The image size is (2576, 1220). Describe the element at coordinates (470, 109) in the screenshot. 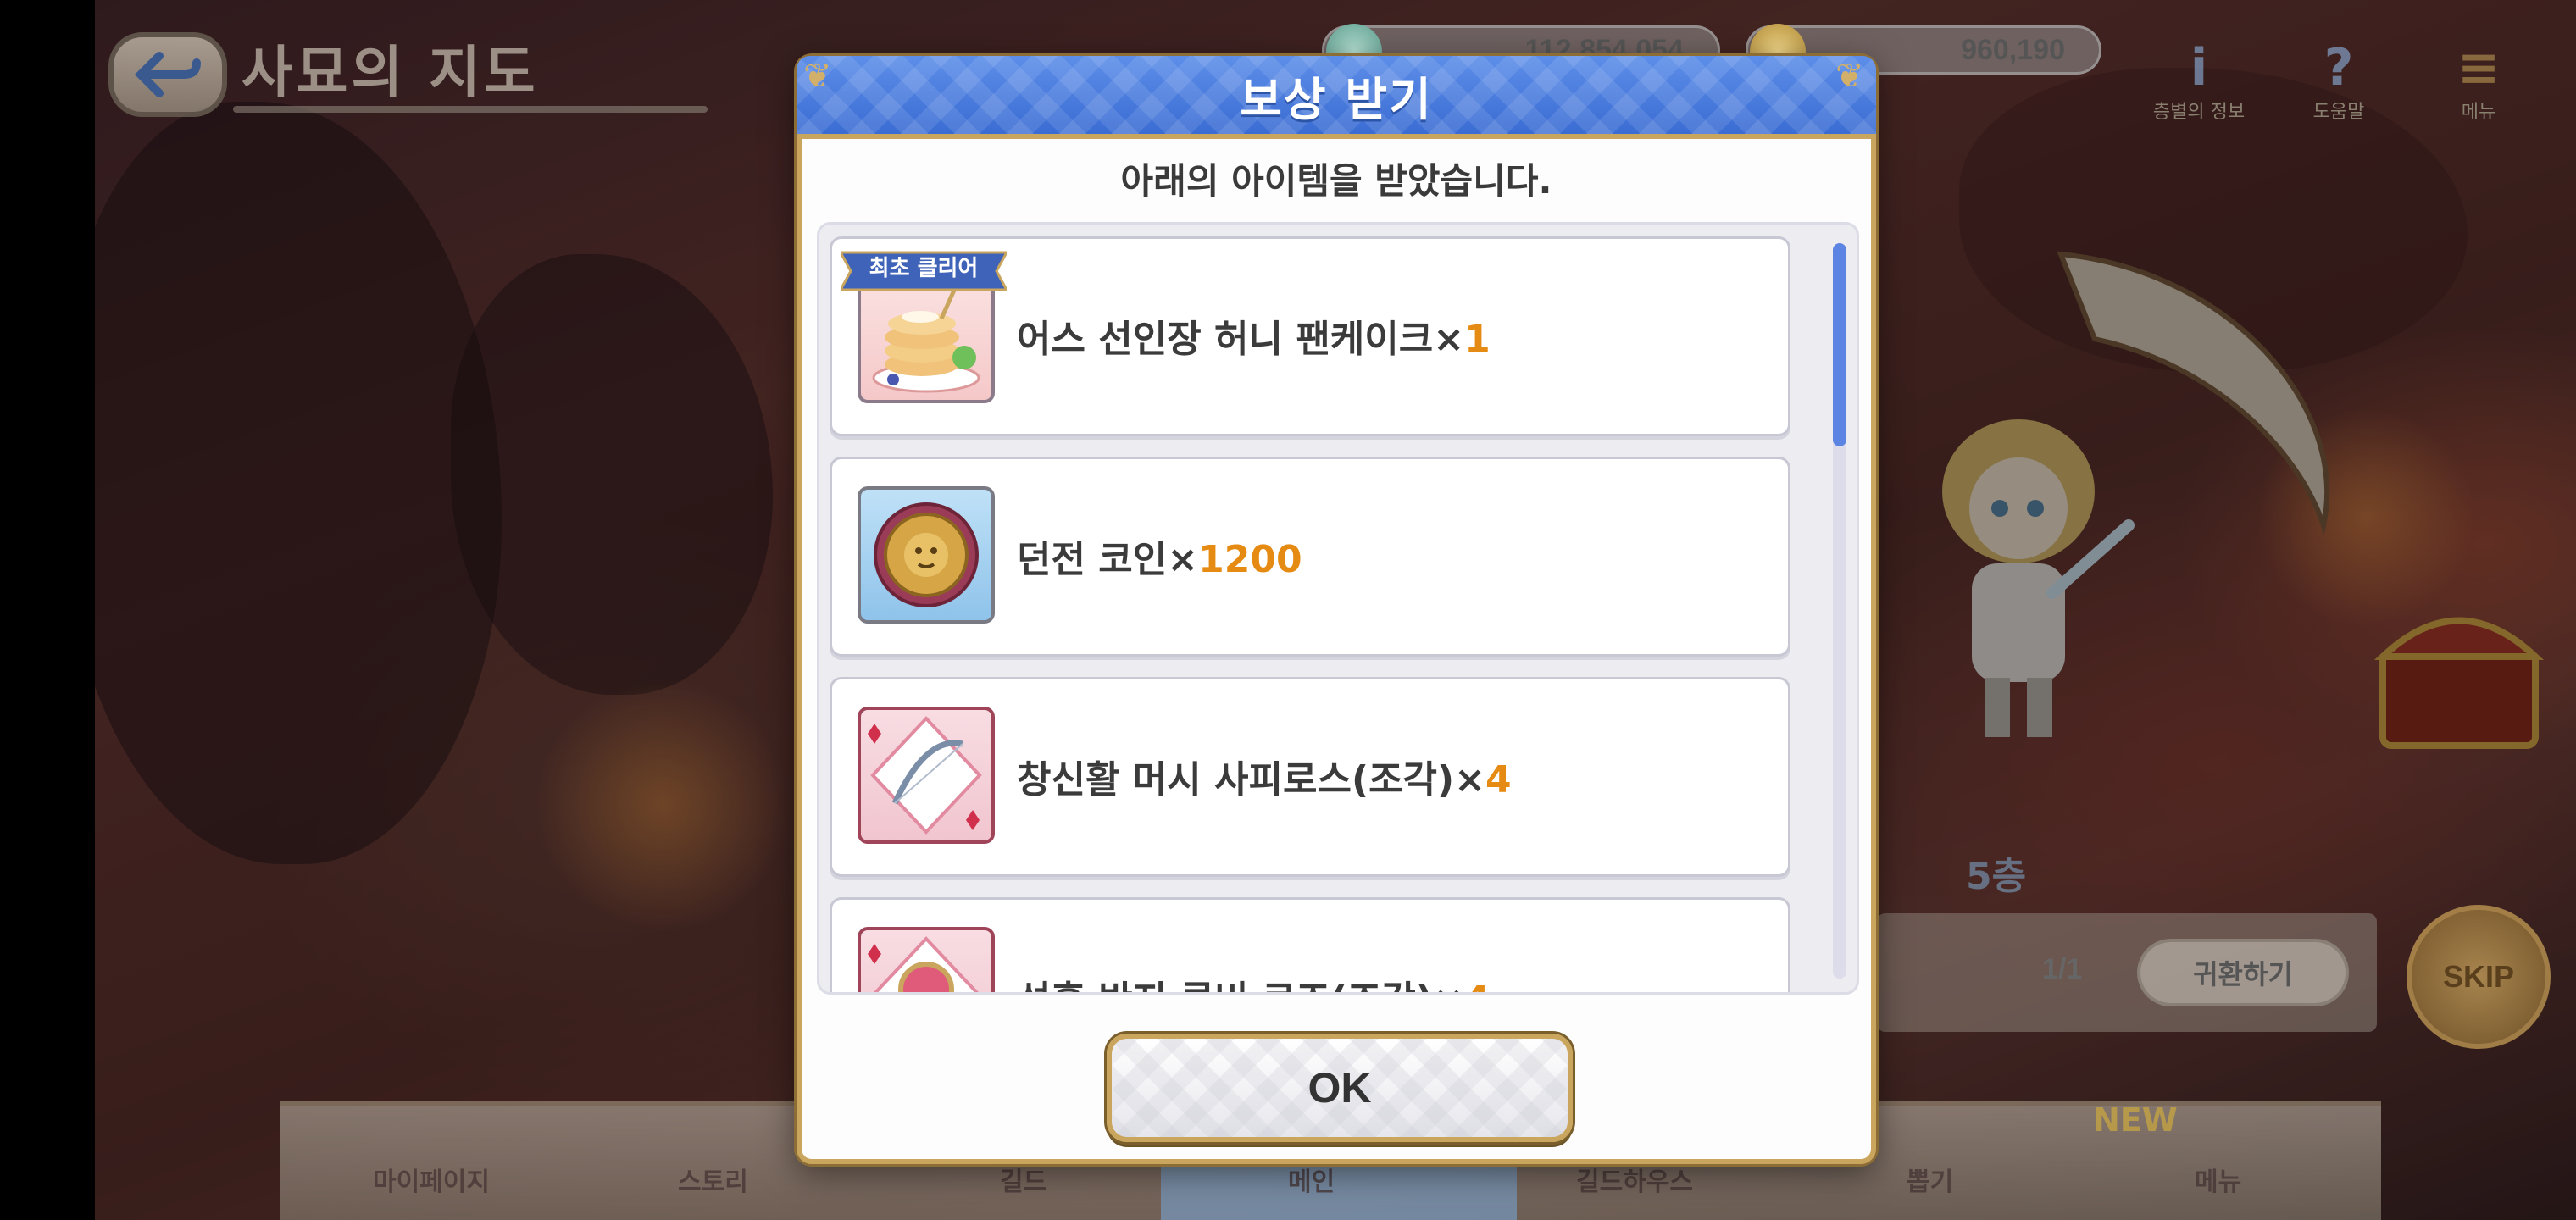

I see `title-underline` at that location.